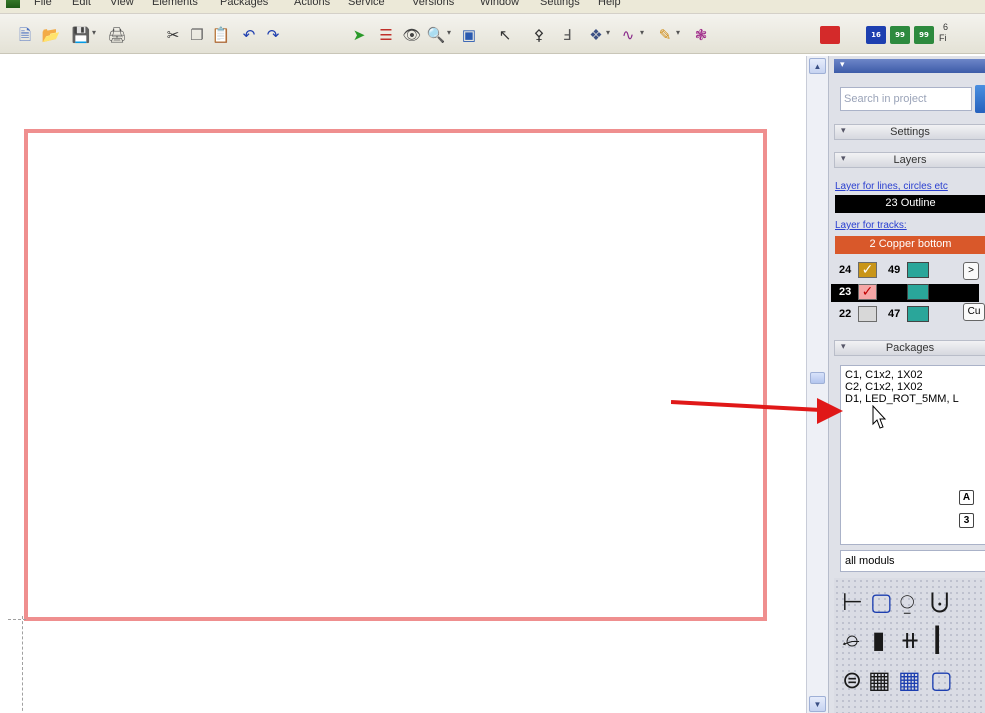 This screenshot has width=985, height=713. What do you see at coordinates (851, 640) in the screenshot?
I see `inductor-icon: ⌮` at bounding box center [851, 640].